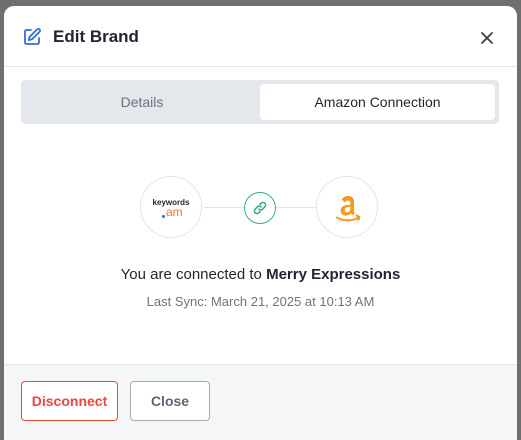 This screenshot has width=521, height=440. I want to click on link-icon, so click(260, 208).